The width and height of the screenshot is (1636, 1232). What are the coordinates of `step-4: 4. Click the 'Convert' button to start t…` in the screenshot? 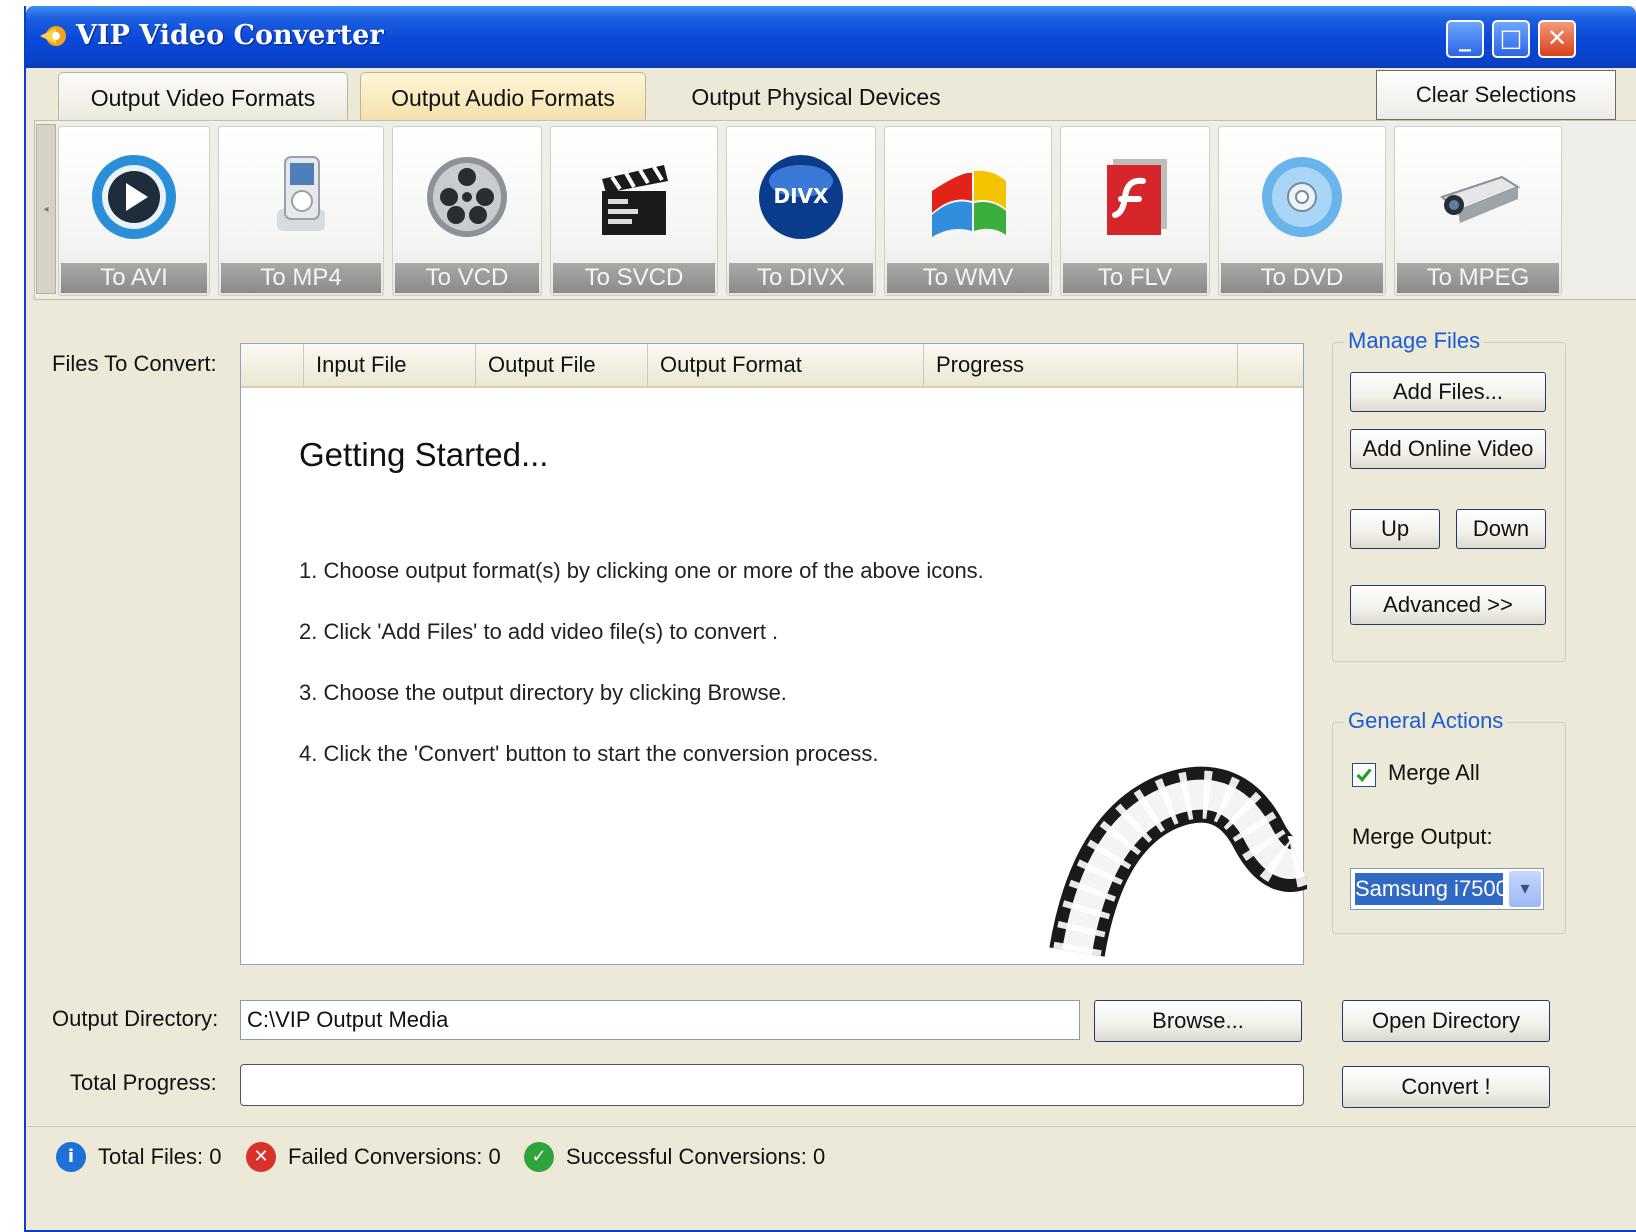 It's located at (589, 753).